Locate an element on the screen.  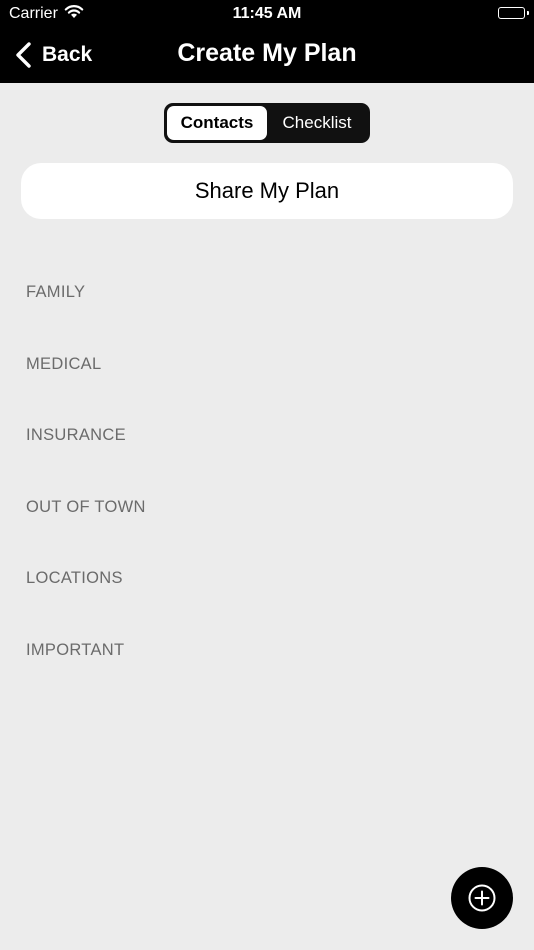
navigation-bar: Back Create My Plan is located at coordinates (267, 56).